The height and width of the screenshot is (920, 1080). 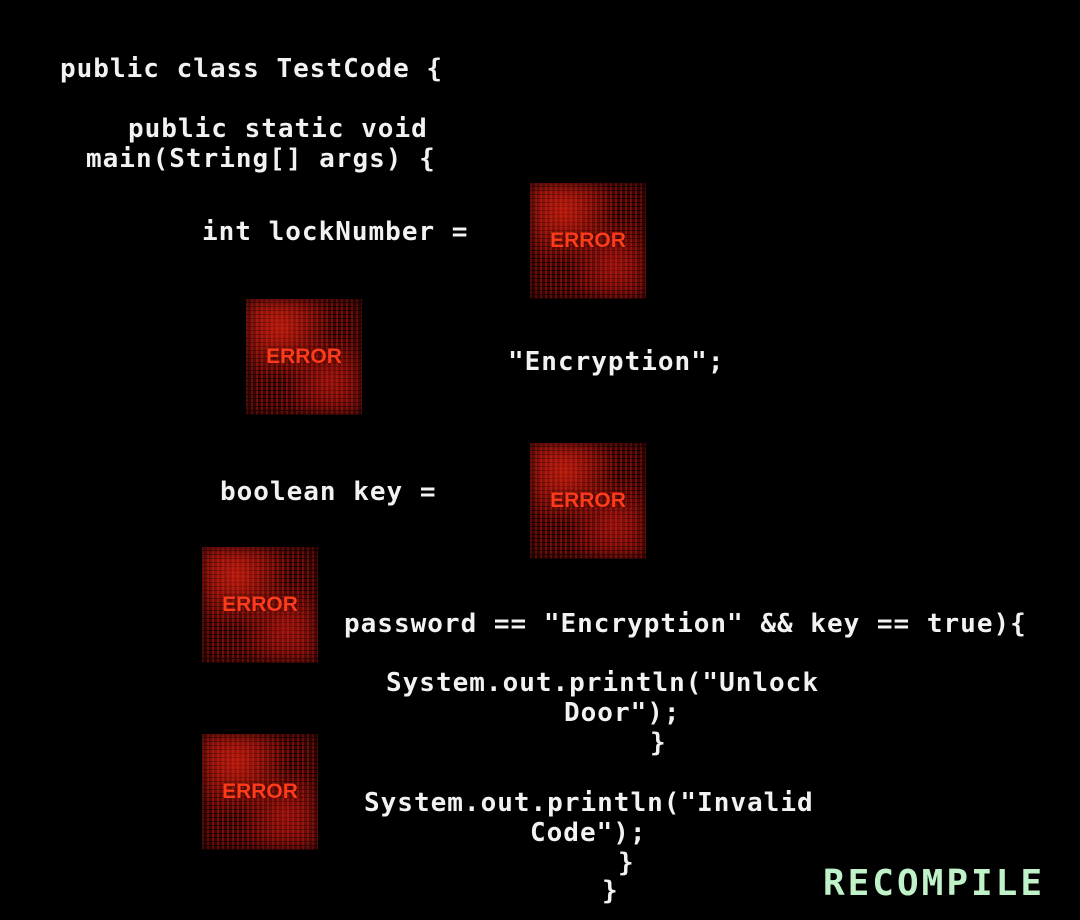 I want to click on error-slot-3: ERROR, so click(x=588, y=501).